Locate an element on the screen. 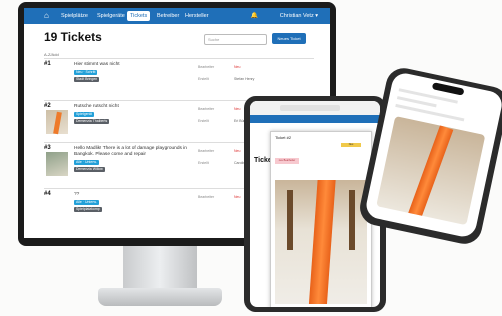 This screenshot has width=502, height=316. user-menu: Christian Vetz ▾ is located at coordinates (299, 16).